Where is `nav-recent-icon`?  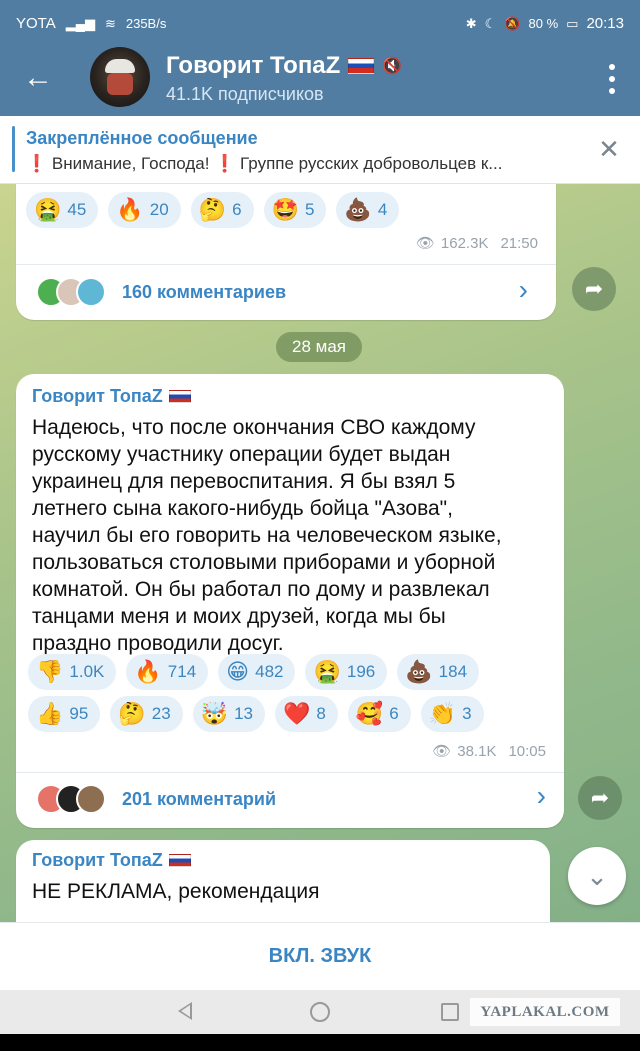 nav-recent-icon is located at coordinates (450, 1012).